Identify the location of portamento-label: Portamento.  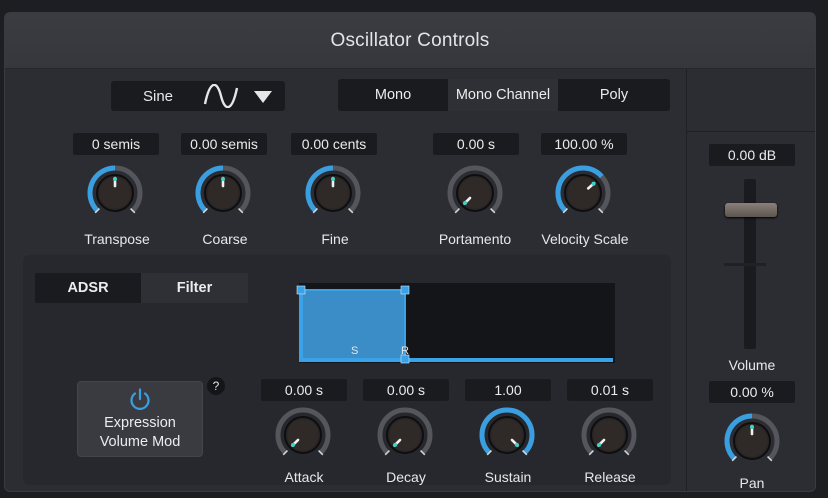
(475, 239).